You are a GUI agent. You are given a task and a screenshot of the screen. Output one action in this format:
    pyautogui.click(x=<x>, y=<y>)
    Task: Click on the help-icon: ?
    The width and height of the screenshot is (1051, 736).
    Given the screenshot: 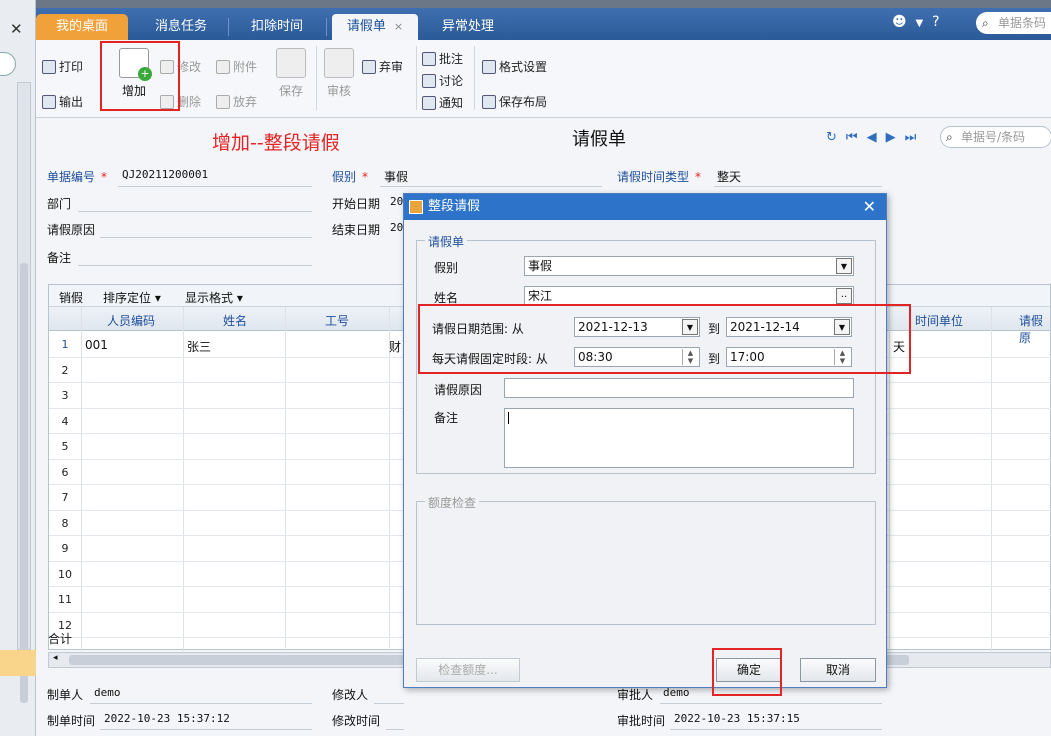 What is the action you would take?
    pyautogui.click(x=935, y=22)
    